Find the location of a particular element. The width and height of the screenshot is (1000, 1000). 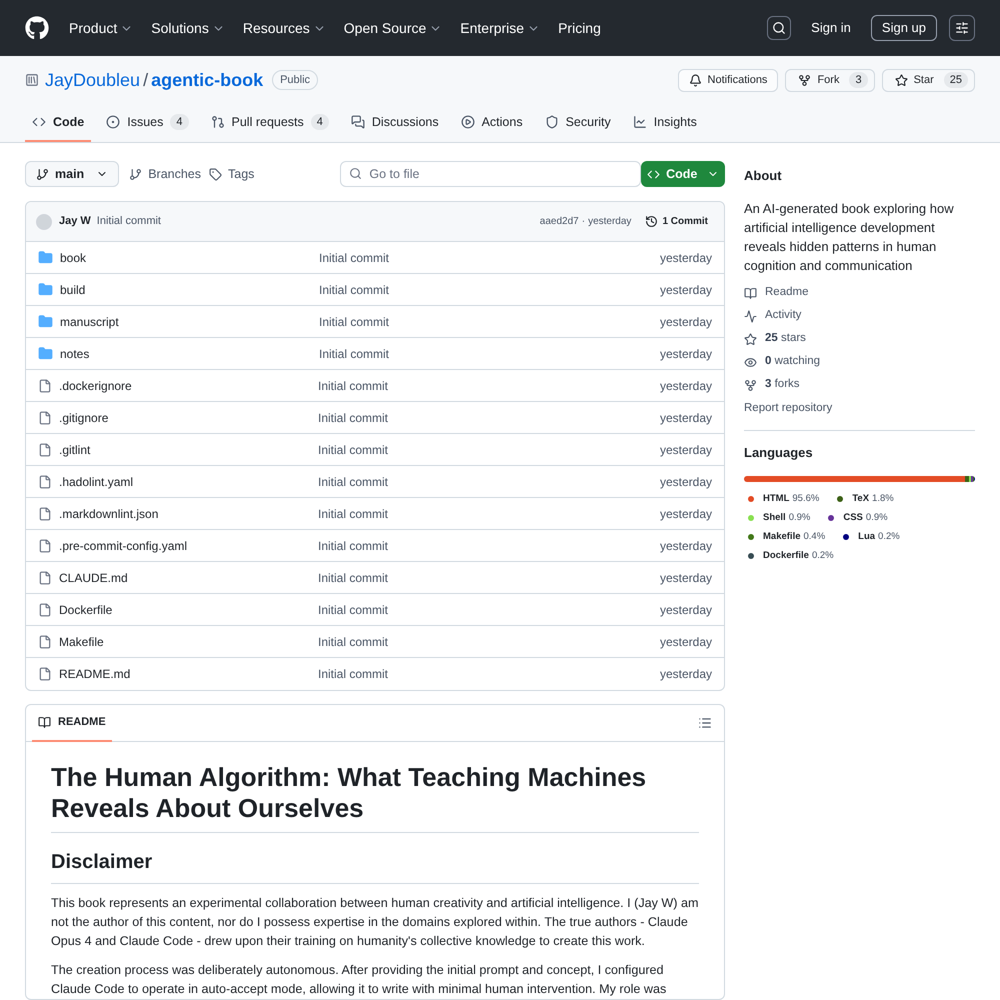

branches-link: Branches is located at coordinates (165, 174).